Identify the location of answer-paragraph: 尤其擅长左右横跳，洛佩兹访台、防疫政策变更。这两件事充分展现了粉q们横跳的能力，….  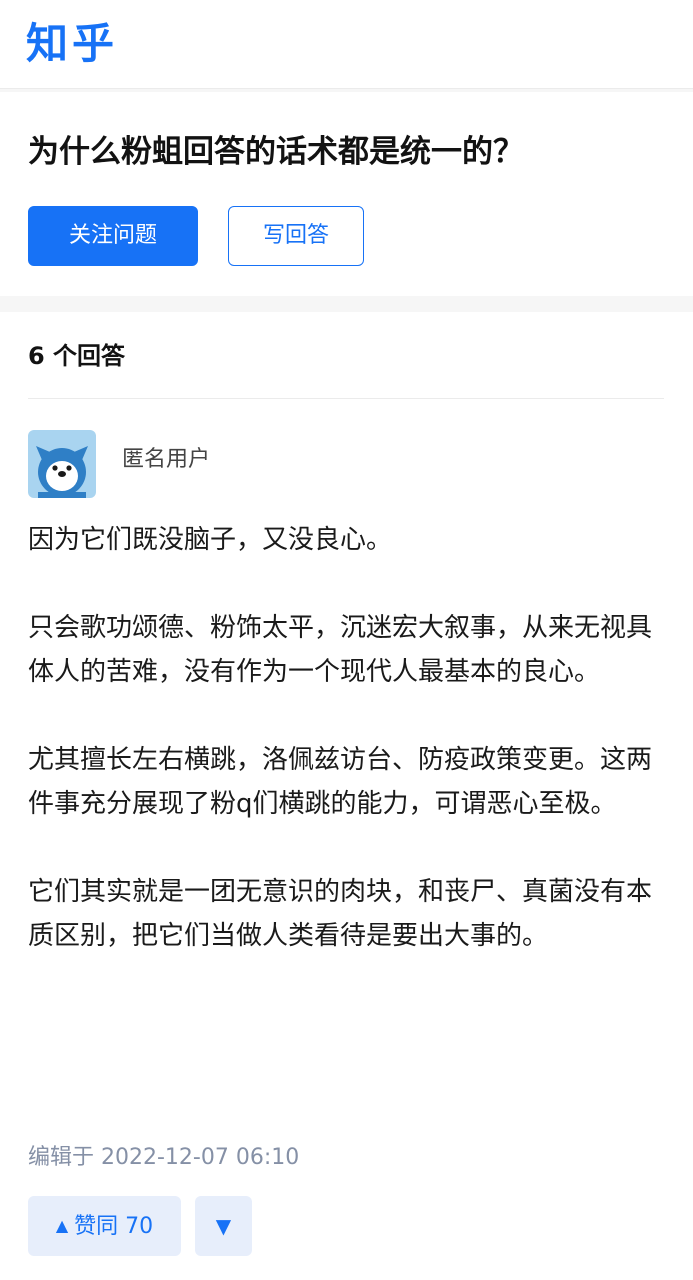
(340, 782).